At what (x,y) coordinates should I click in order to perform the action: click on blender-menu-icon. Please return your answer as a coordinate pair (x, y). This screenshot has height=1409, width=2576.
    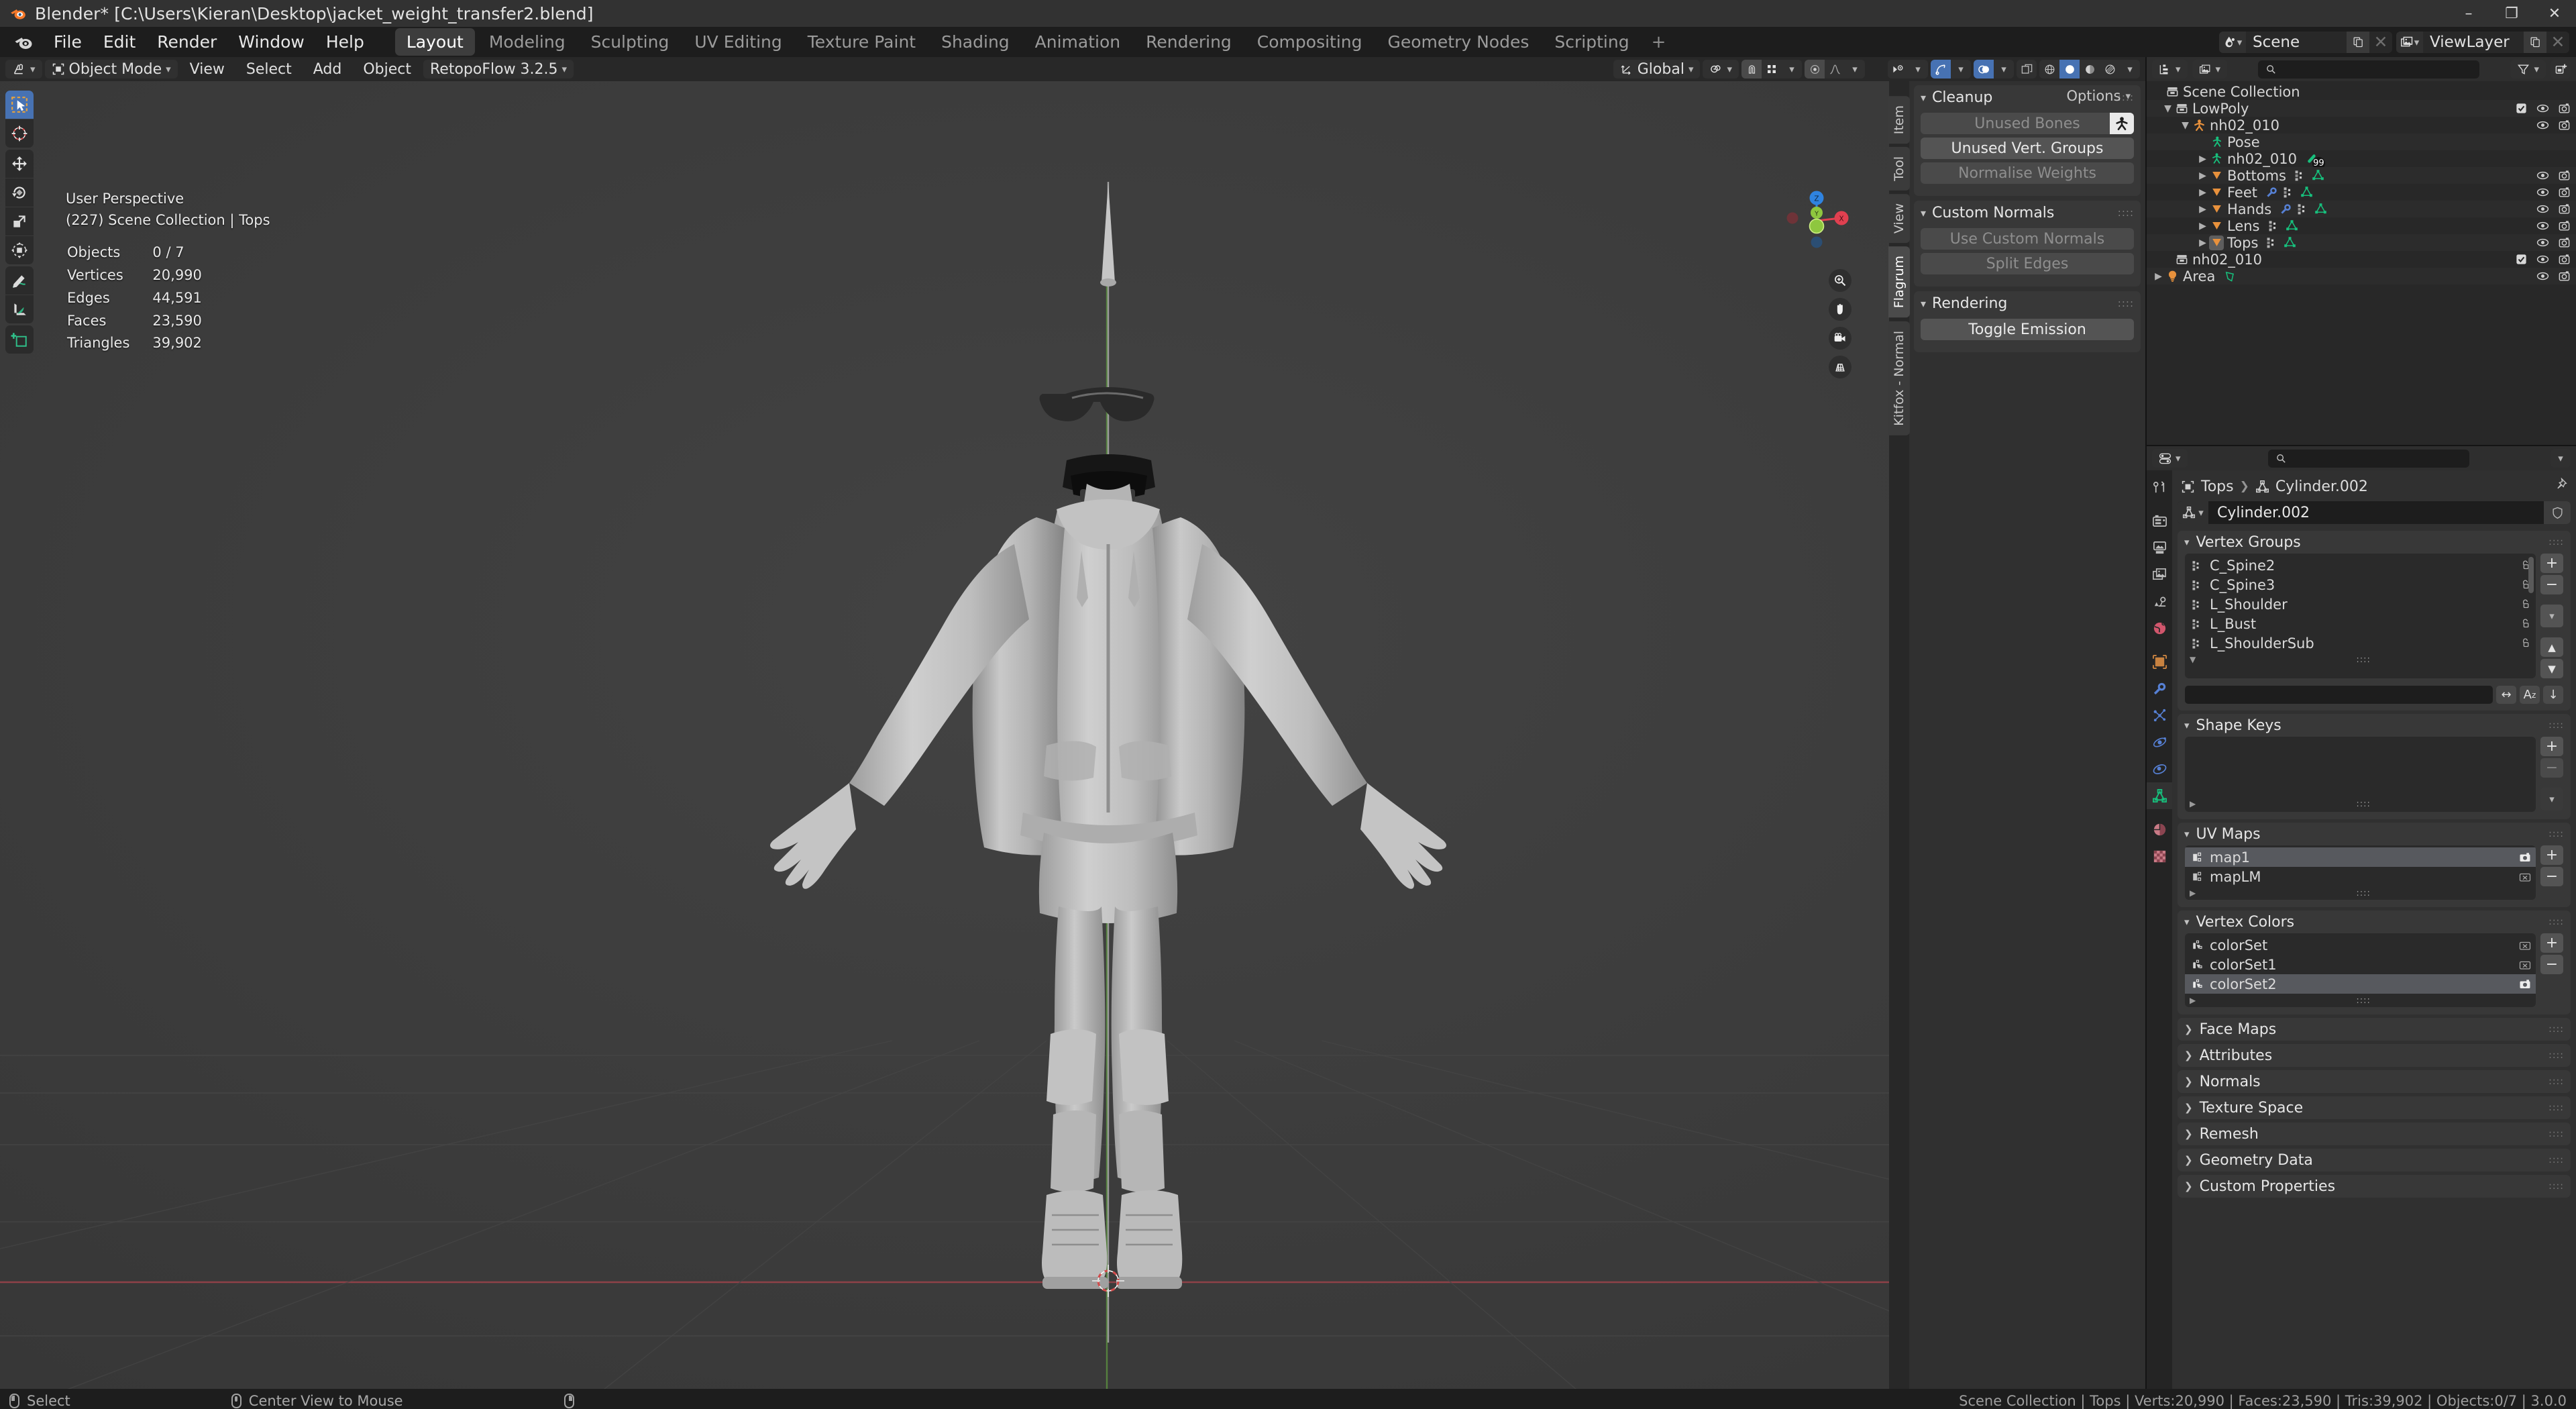
    Looking at the image, I should click on (23, 42).